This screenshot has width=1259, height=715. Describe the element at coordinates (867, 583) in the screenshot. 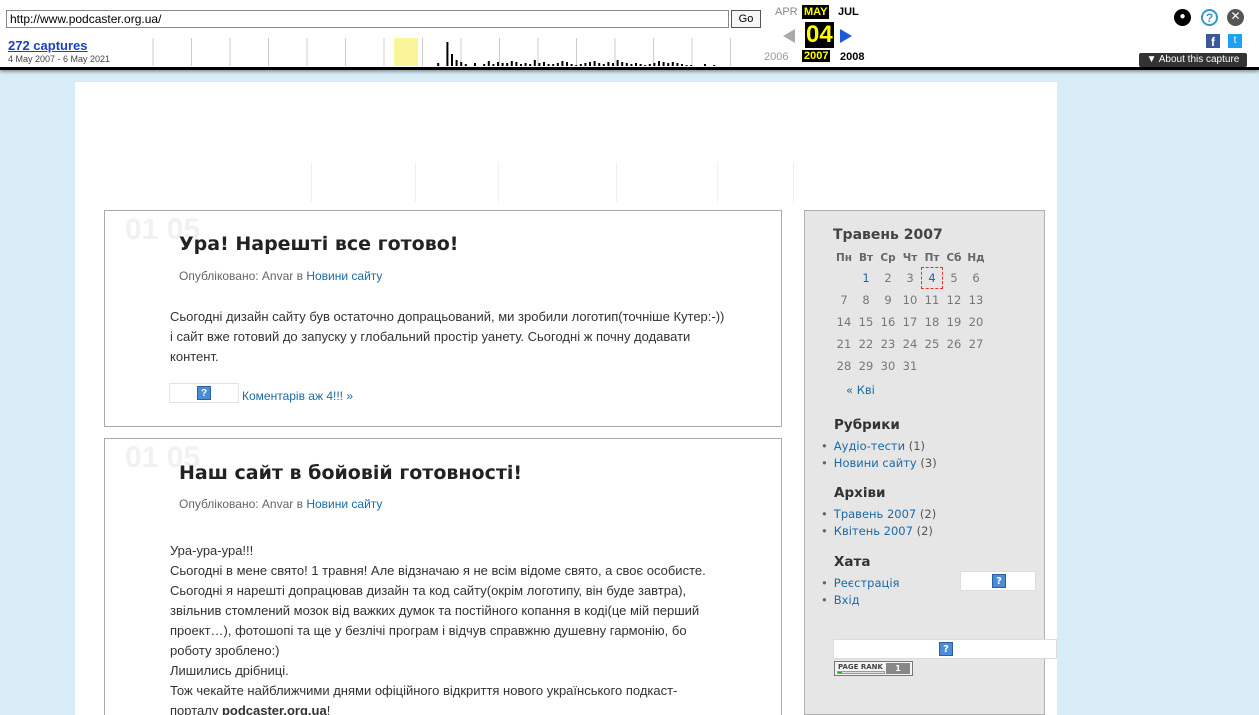

I see `register-link: Реєстрація` at that location.